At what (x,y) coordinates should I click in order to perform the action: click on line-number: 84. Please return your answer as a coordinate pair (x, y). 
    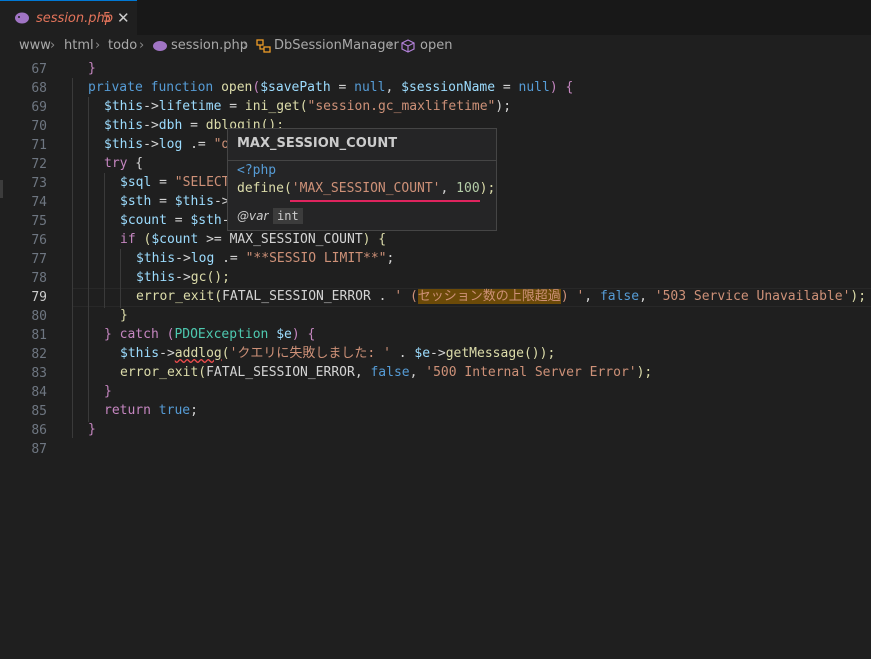
    Looking at the image, I should click on (39, 392).